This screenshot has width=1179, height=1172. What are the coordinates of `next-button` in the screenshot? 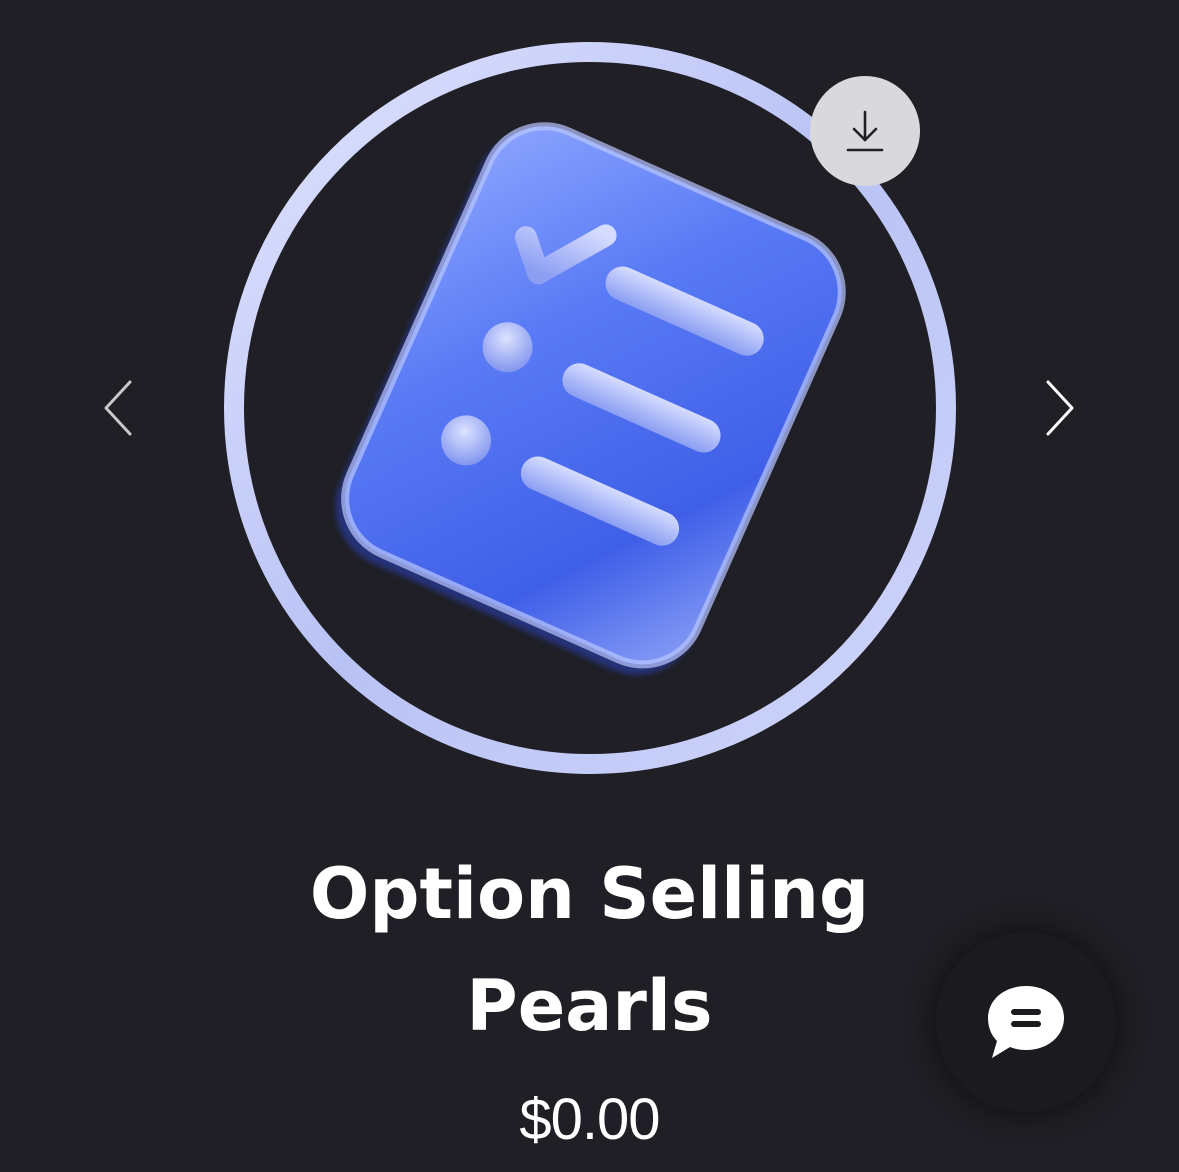 It's located at (1060, 408).